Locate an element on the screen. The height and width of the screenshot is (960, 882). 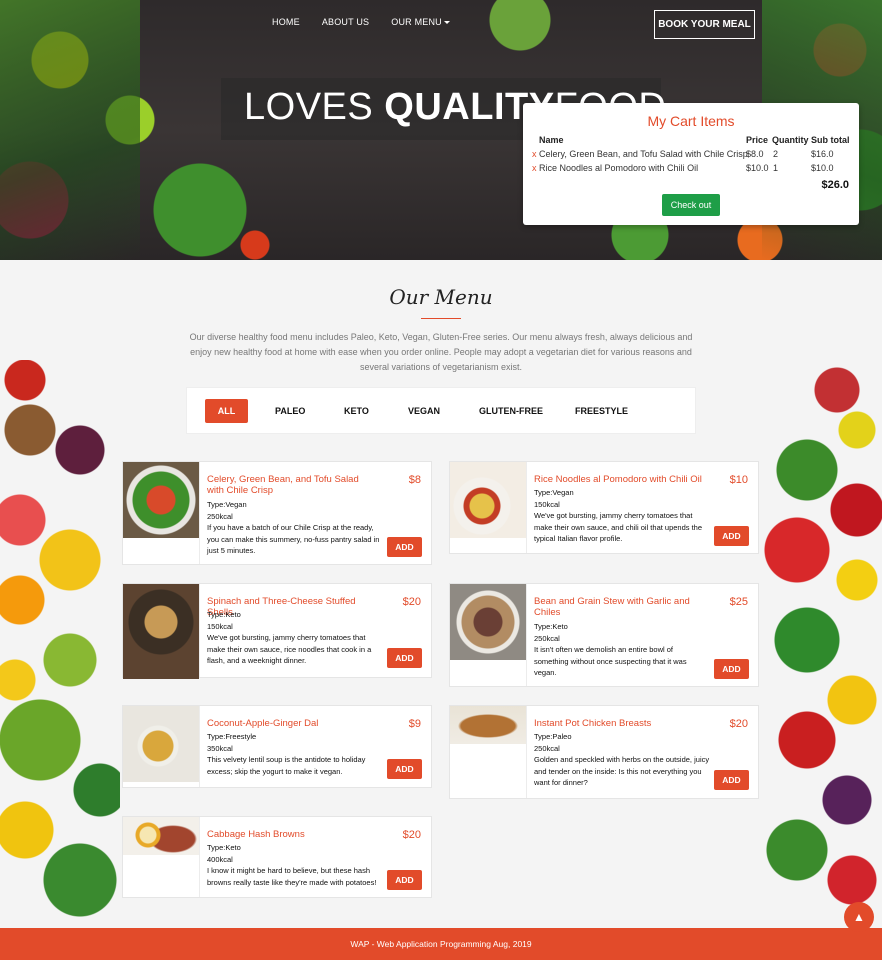
caret-down-icon is located at coordinates (446, 23).